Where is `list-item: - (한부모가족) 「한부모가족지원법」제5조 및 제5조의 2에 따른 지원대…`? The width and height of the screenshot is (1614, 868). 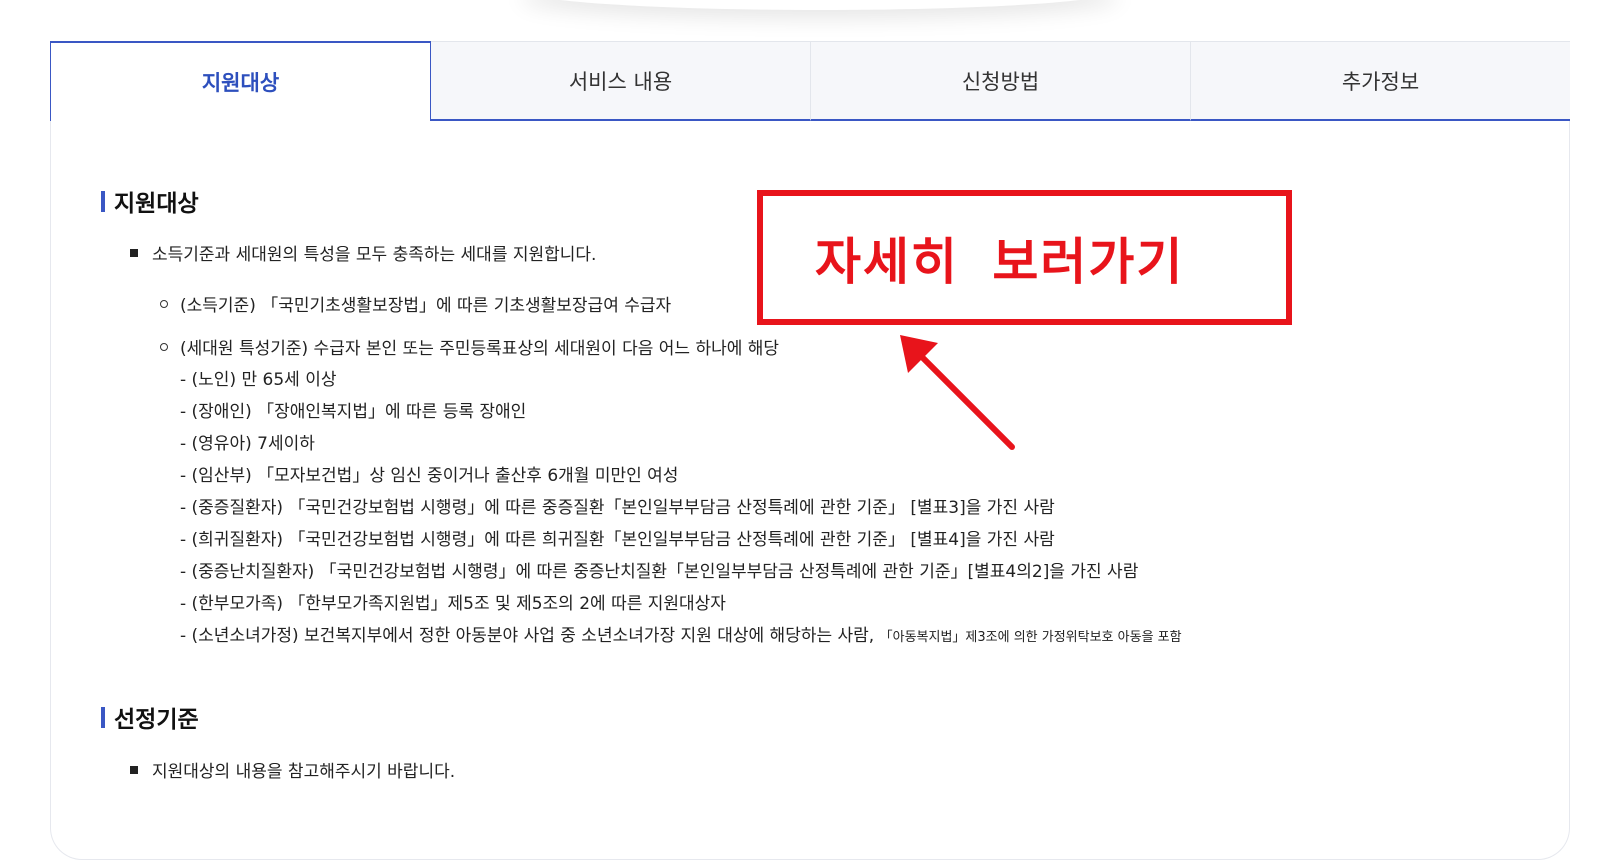
list-item: - (한부모가족) 「한부모가족지원법」제5조 및 제5조의 2에 따른 지원대… is located at coordinates (453, 604).